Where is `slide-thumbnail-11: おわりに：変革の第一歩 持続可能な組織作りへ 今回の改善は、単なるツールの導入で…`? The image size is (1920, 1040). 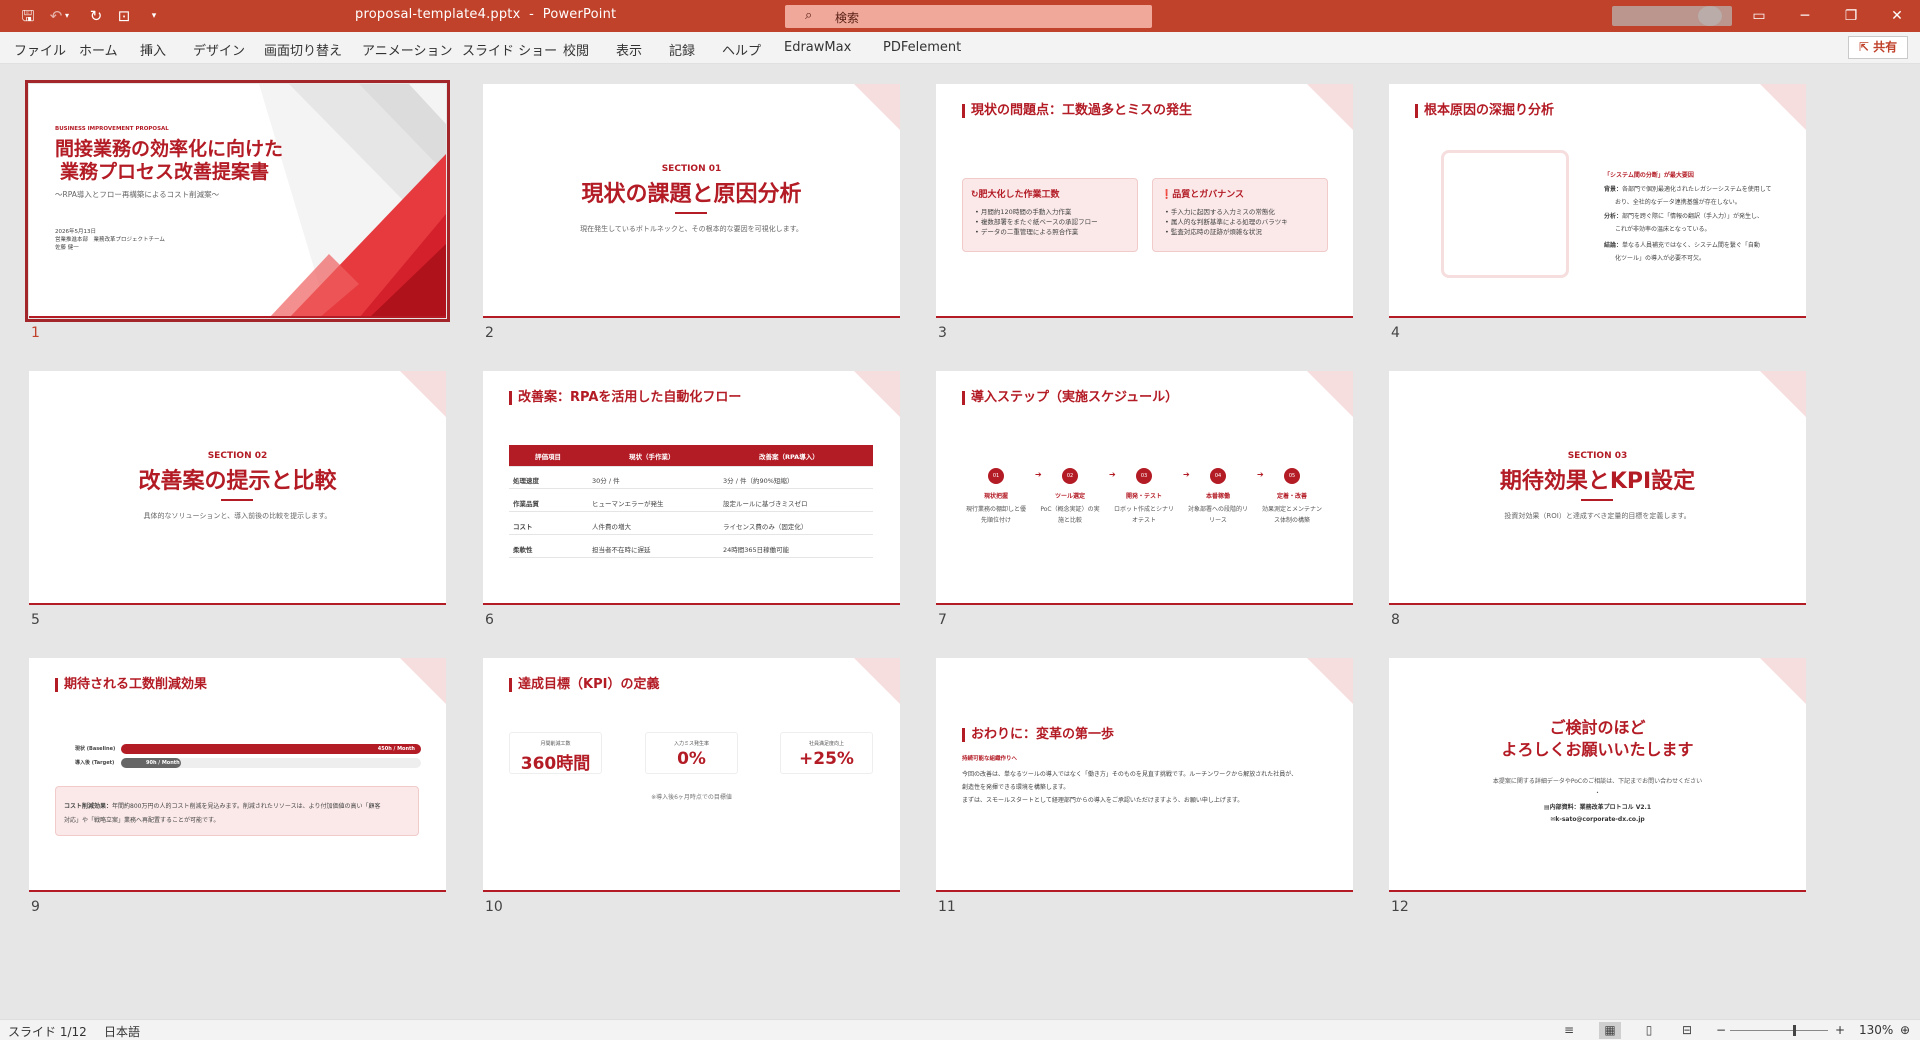 slide-thumbnail-11: おわりに：変革の第一歩 持続可能な組織作りへ 今回の改善は、単なるツールの導入で… is located at coordinates (1144, 786).